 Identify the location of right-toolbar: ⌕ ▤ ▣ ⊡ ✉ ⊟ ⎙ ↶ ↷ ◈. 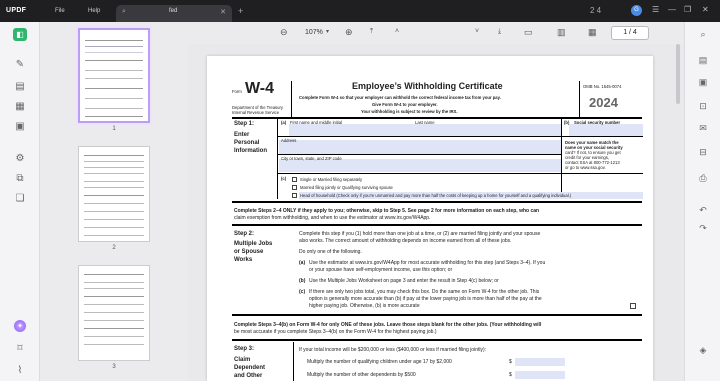
(702, 201).